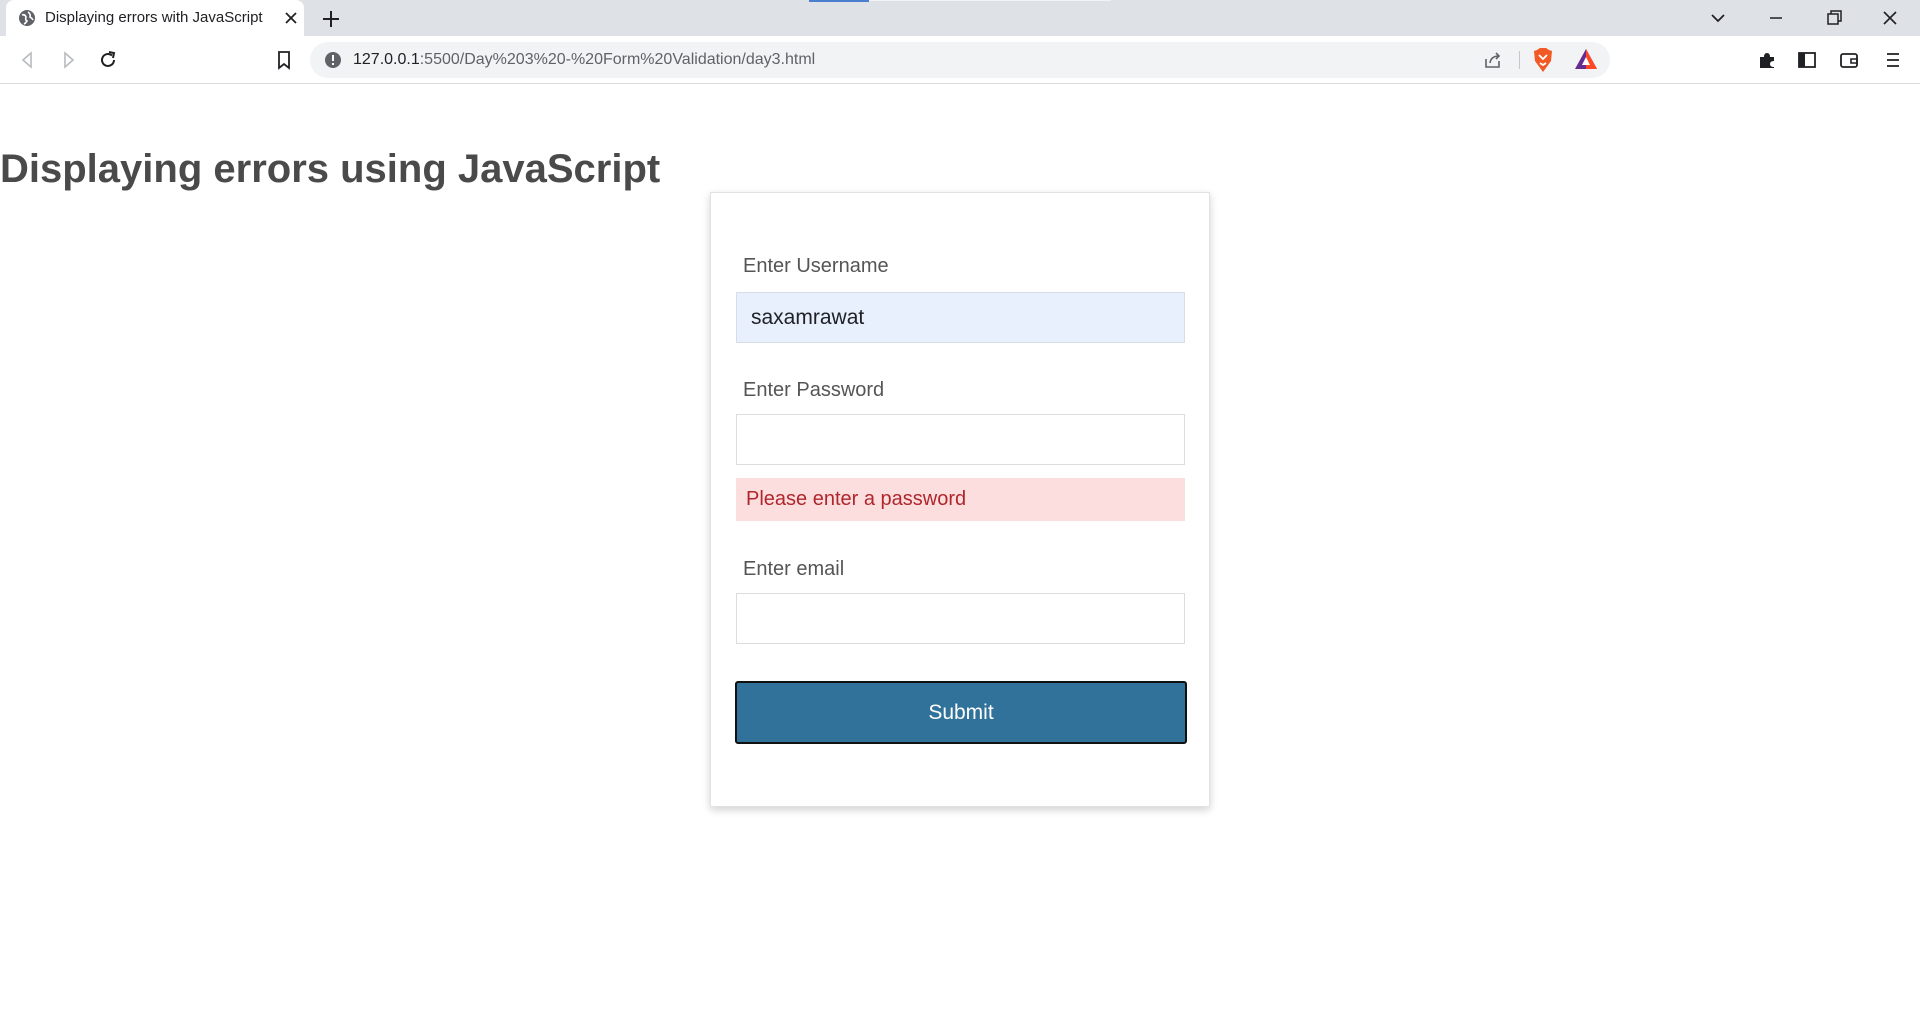  What do you see at coordinates (1493, 60) in the screenshot?
I see `share-icon` at bounding box center [1493, 60].